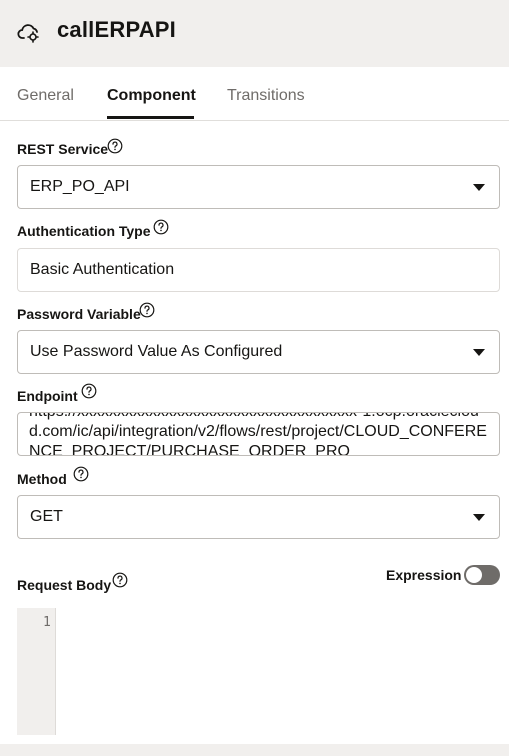 The width and height of the screenshot is (509, 756). I want to click on page-title: callERPAPI, so click(116, 29).